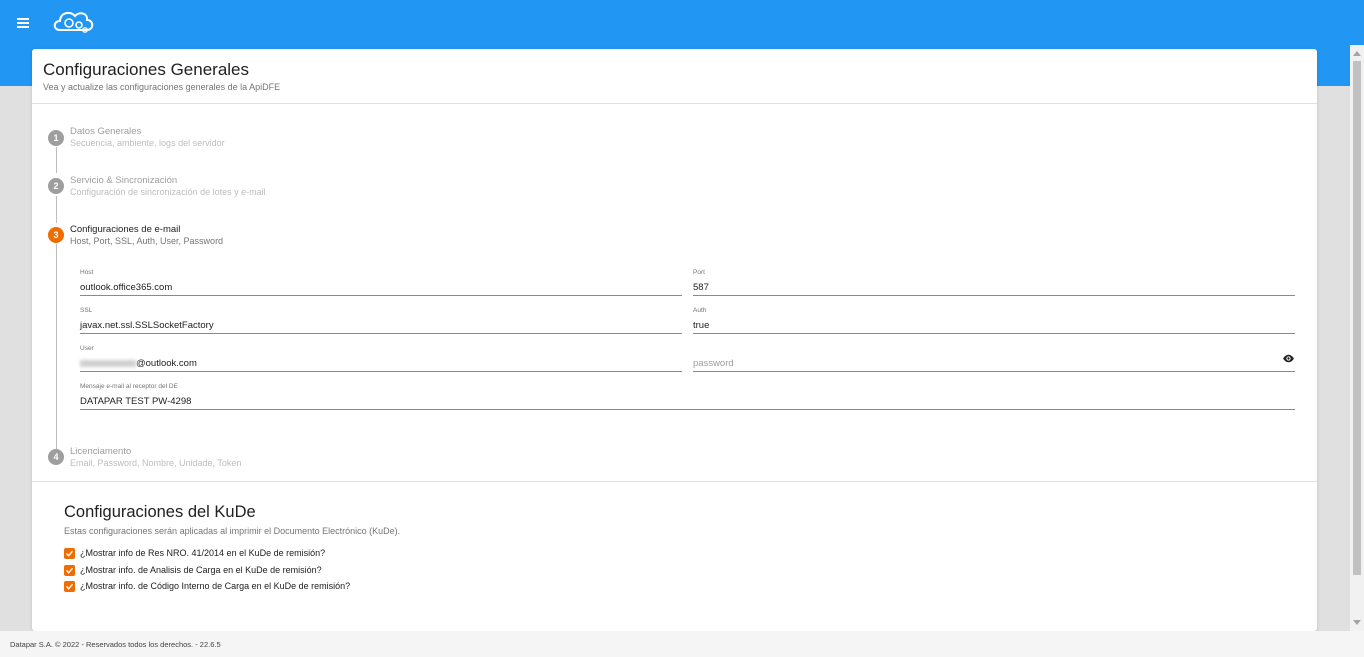 Image resolution: width=1364 pixels, height=657 pixels. Describe the element at coordinates (87, 348) in the screenshot. I see `user-label: User` at that location.